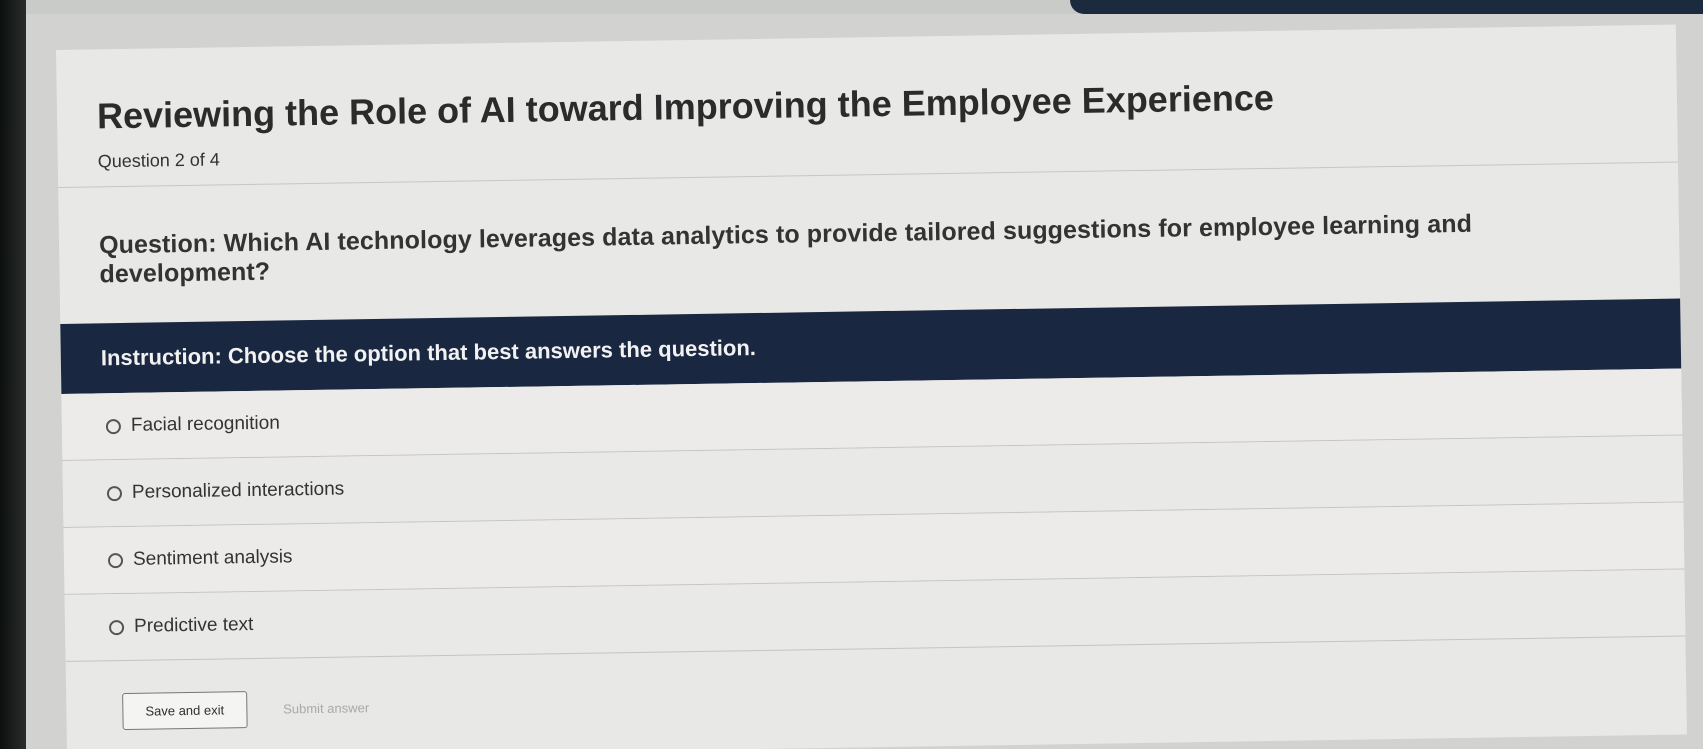 Image resolution: width=1703 pixels, height=749 pixels. What do you see at coordinates (193, 625) in the screenshot?
I see `option-label: Predictive text` at bounding box center [193, 625].